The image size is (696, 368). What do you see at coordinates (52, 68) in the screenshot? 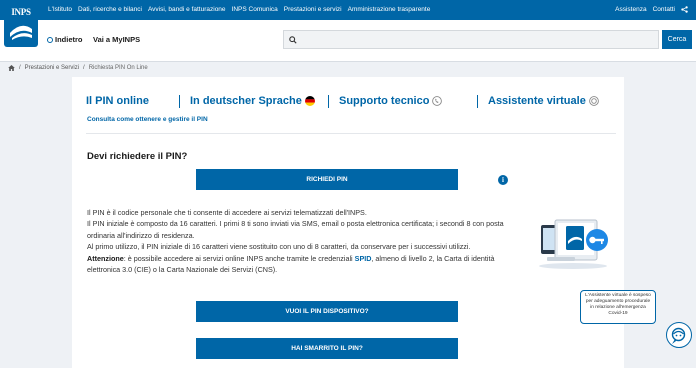
I see `breadcrumb-prestazioni: Prestazioni e Servizi` at bounding box center [52, 68].